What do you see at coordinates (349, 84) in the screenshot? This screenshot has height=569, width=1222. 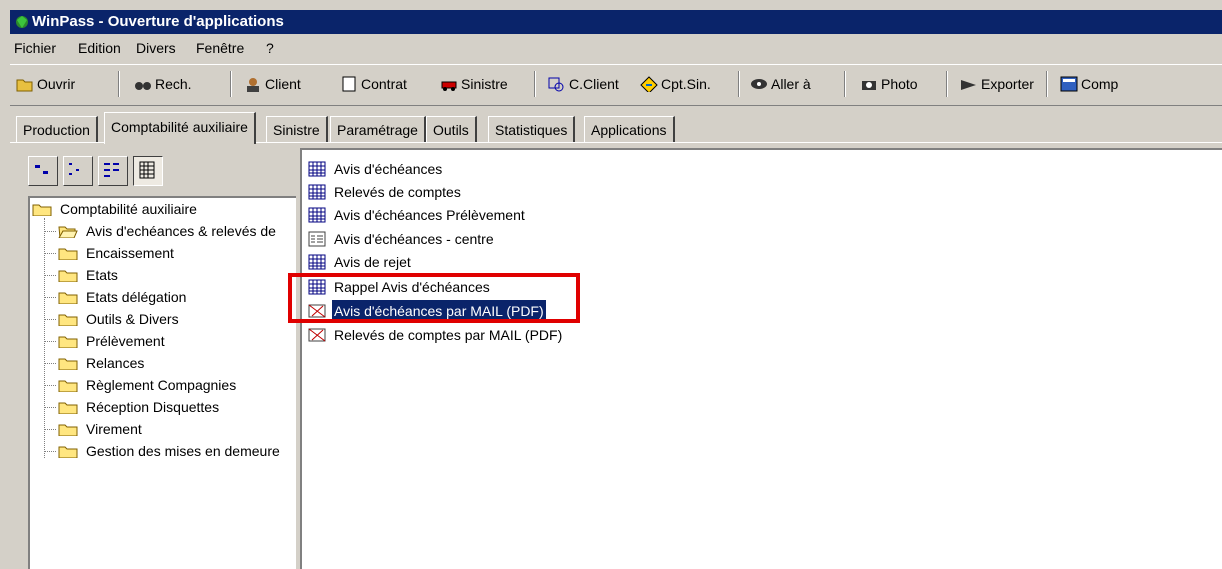 I see `document-icon` at bounding box center [349, 84].